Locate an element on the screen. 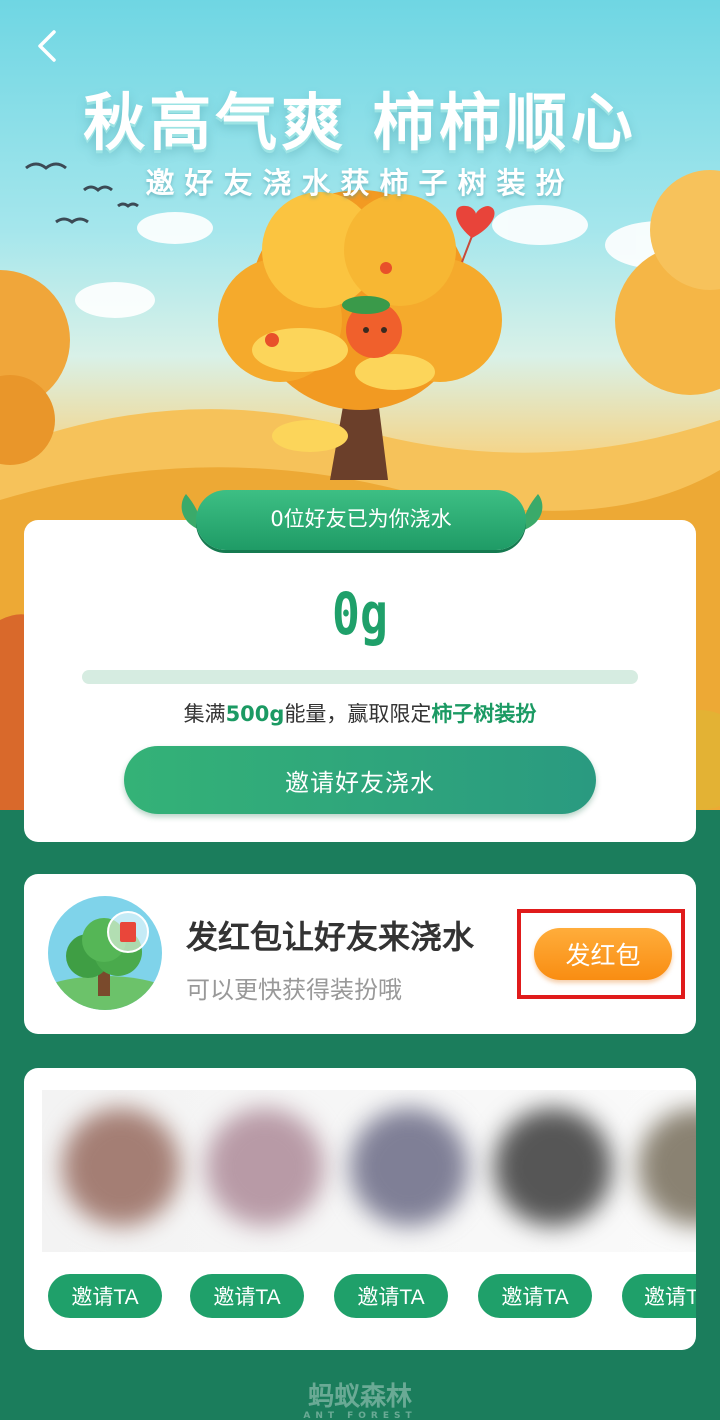 Image resolution: width=720 pixels, height=1420 pixels. chevron-left-icon is located at coordinates (47, 46).